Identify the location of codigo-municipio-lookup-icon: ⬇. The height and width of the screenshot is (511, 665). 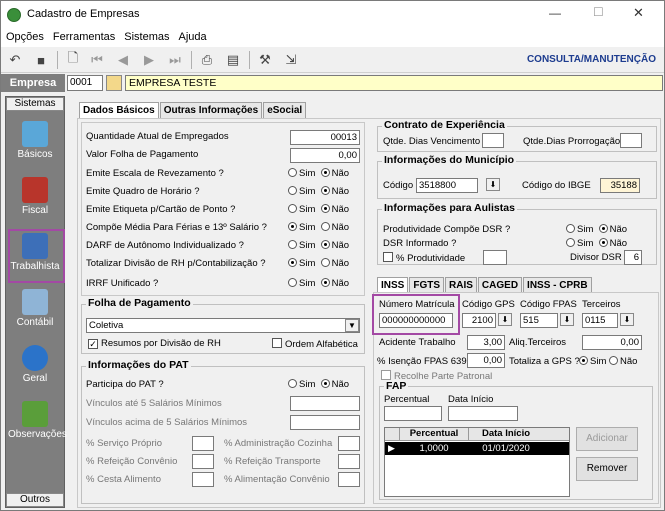
(493, 184).